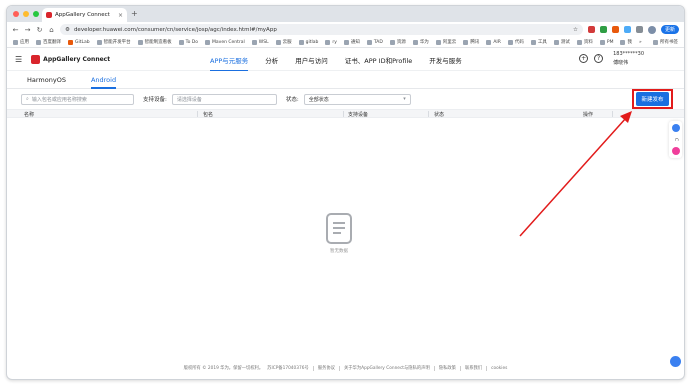  Describe the element at coordinates (499, 368) in the screenshot. I see `footer-cookies-link: cookies` at that location.